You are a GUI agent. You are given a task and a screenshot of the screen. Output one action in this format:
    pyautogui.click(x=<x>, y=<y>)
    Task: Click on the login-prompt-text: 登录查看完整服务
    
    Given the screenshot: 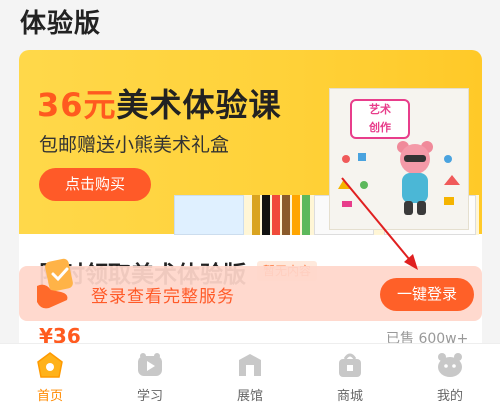 What is the action you would take?
    pyautogui.click(x=163, y=297)
    